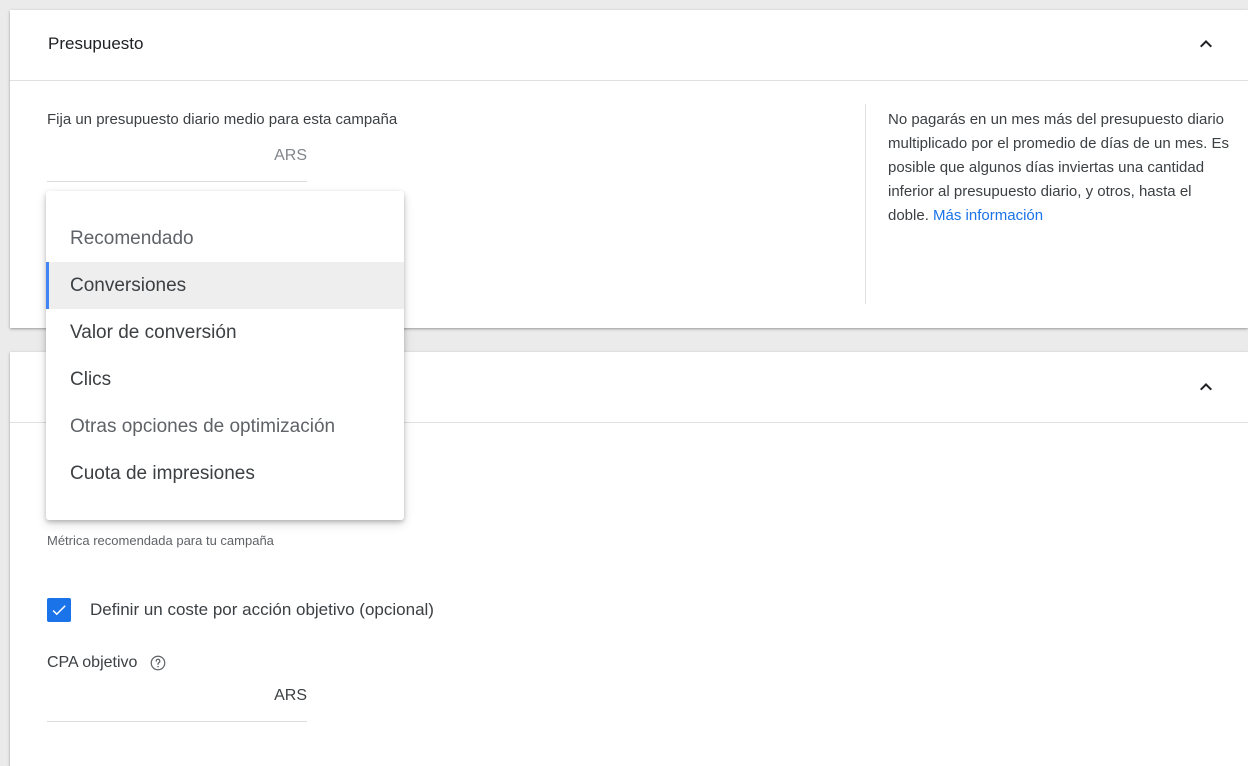 The image size is (1248, 766). I want to click on more-info-link: Más información, so click(988, 215).